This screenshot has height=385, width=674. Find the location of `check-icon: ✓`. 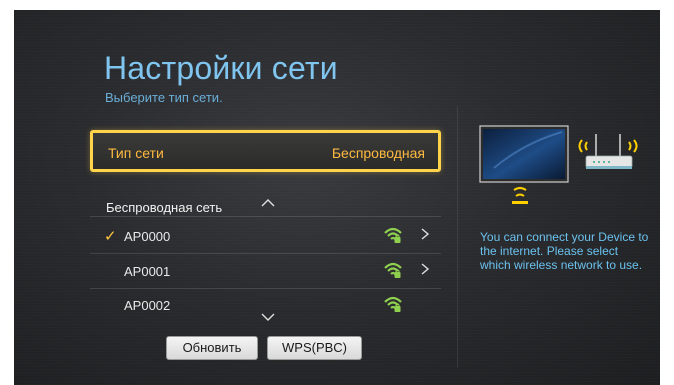

check-icon: ✓ is located at coordinates (110, 236).